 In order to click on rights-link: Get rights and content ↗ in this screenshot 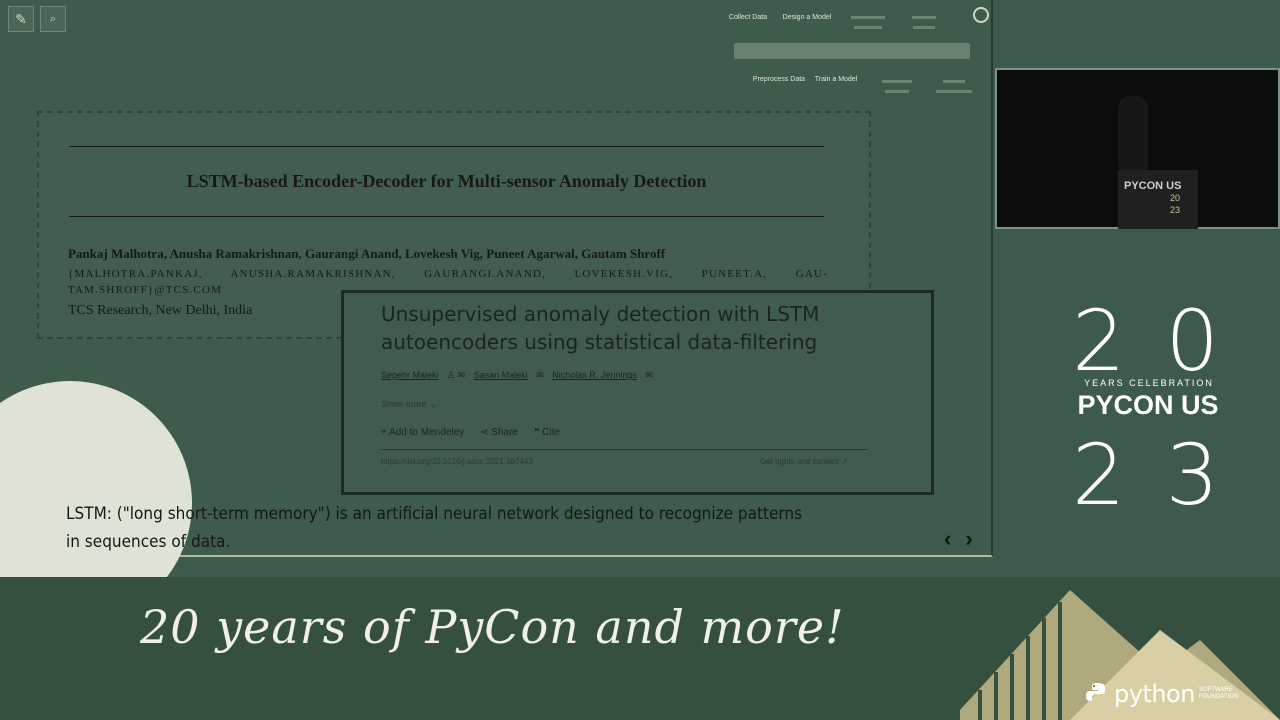, I will do `click(804, 461)`.